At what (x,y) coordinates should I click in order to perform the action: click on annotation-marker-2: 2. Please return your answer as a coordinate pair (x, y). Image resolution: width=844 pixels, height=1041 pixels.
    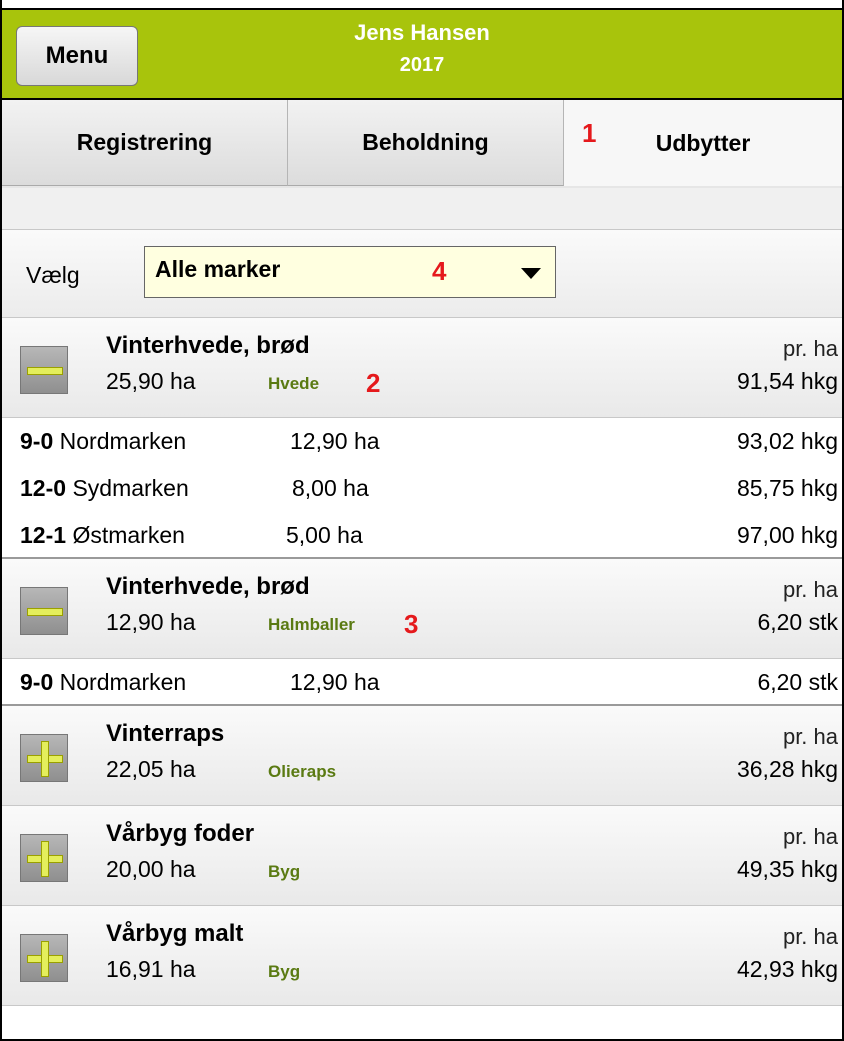
    Looking at the image, I should click on (373, 383).